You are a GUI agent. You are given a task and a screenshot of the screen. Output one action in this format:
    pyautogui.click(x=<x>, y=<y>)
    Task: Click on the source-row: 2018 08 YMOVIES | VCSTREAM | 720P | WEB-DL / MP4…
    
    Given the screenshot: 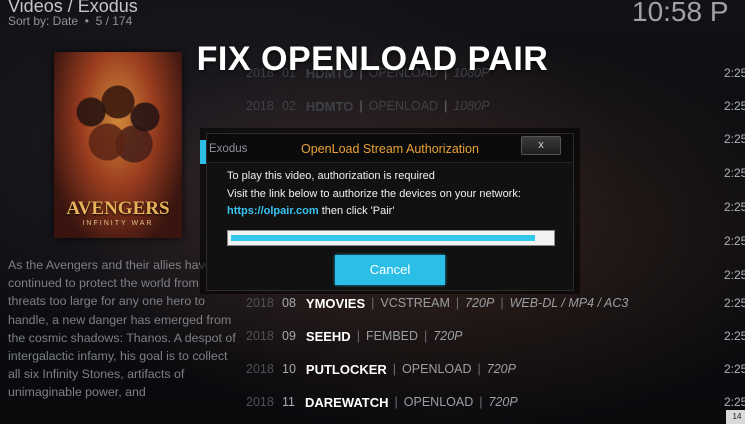 What is the action you would take?
    pyautogui.click(x=437, y=303)
    